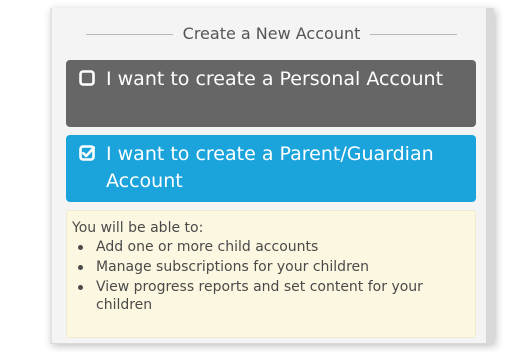 Image resolution: width=508 pixels, height=352 pixels. What do you see at coordinates (138, 228) in the screenshot?
I see `benefits-title: You will be able to:` at bounding box center [138, 228].